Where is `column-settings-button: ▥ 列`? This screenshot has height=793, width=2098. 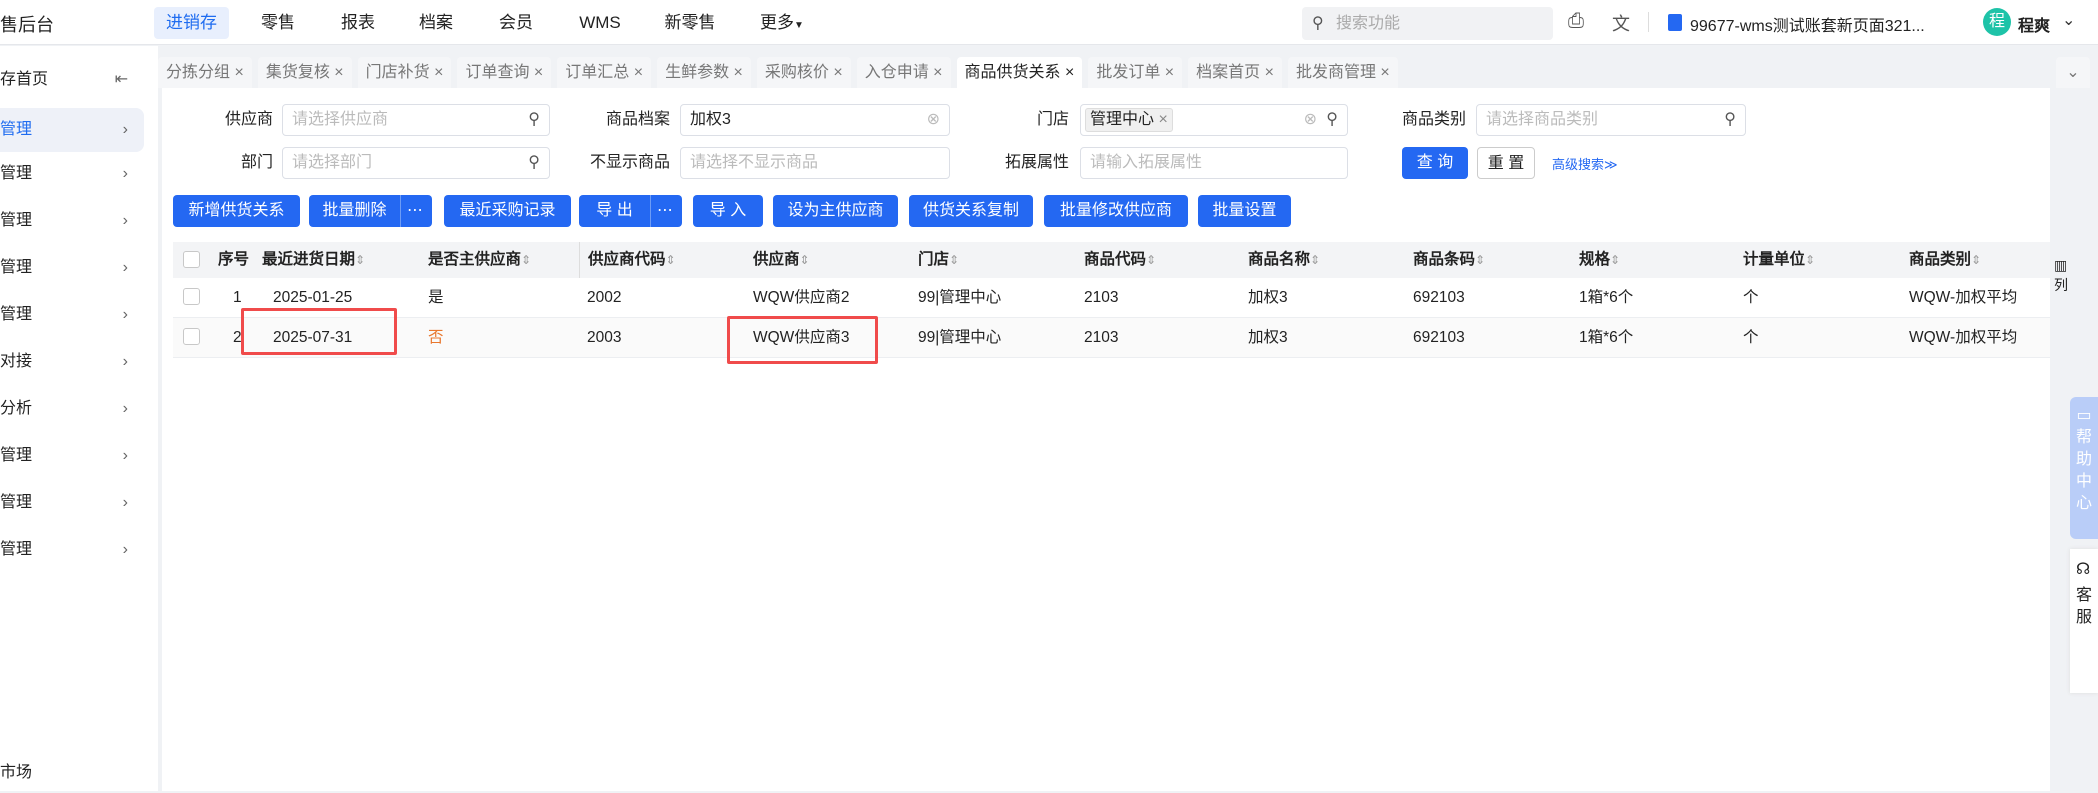 column-settings-button: ▥ 列 is located at coordinates (2061, 275).